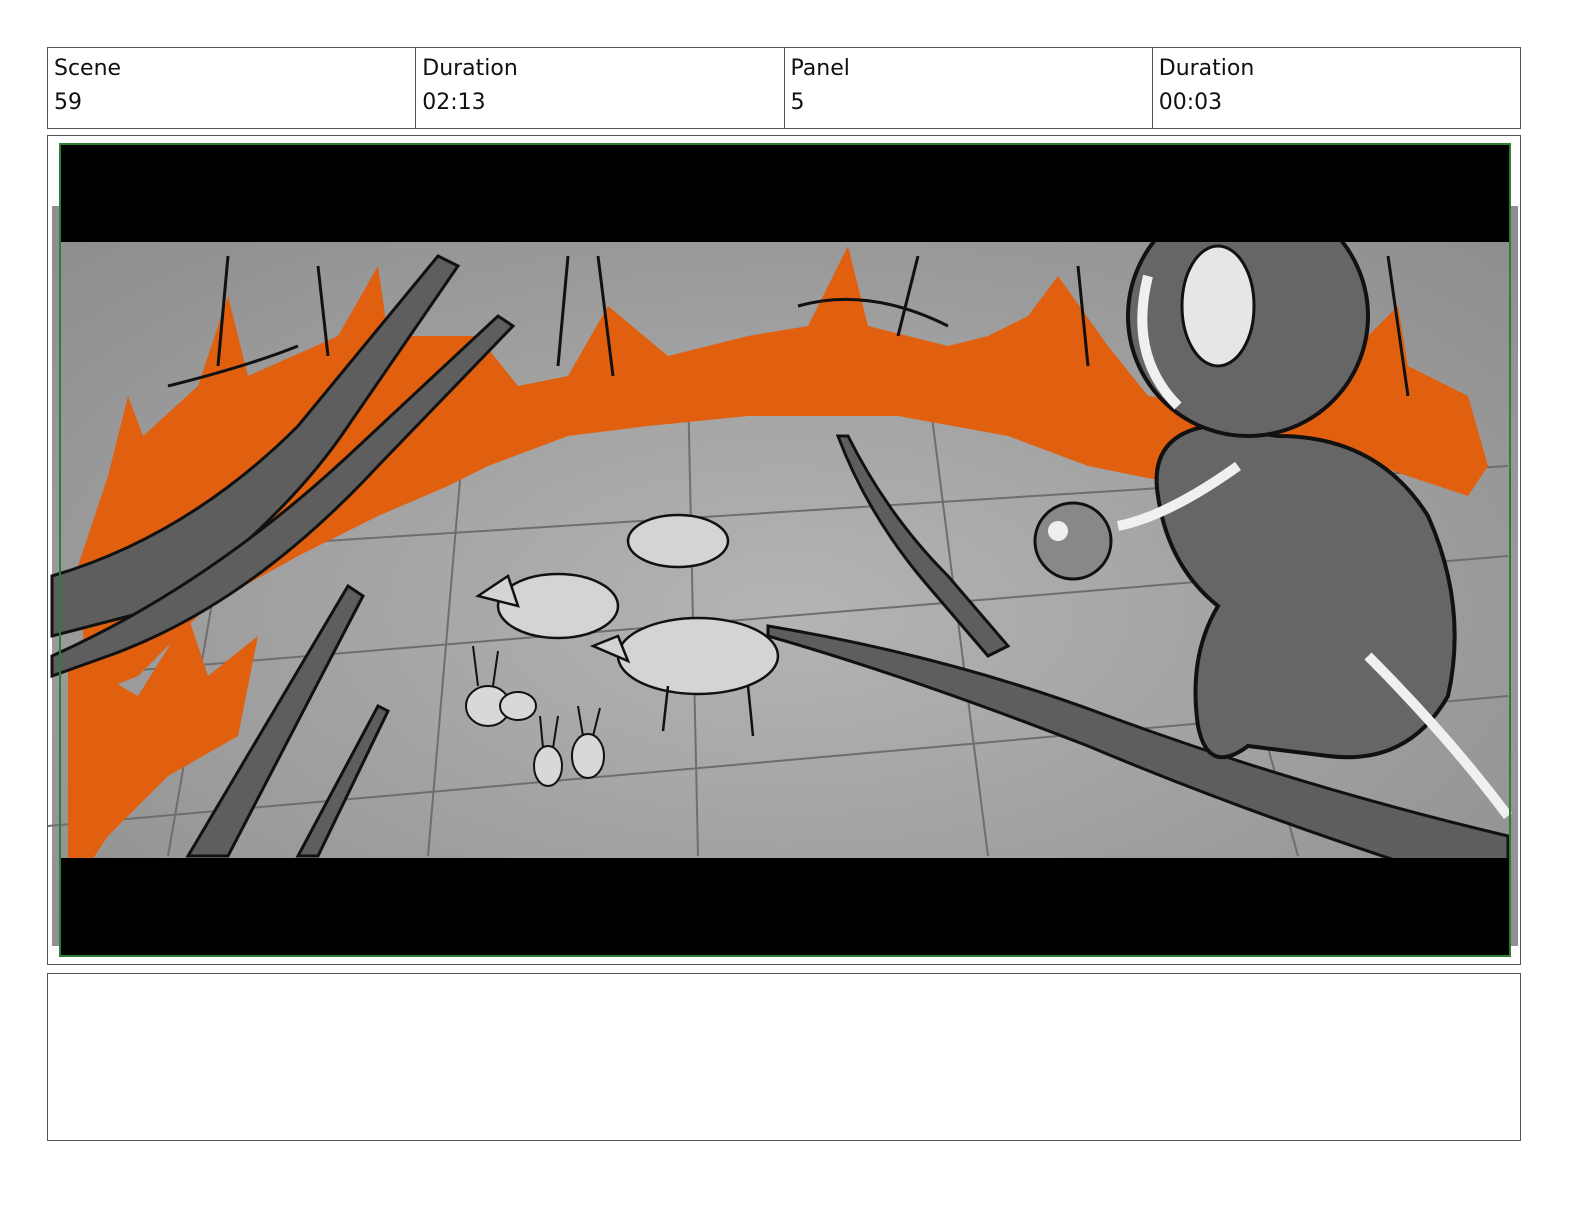 The height and width of the screenshot is (1224, 1584). I want to click on scene-duration-label: Duration, so click(470, 68).